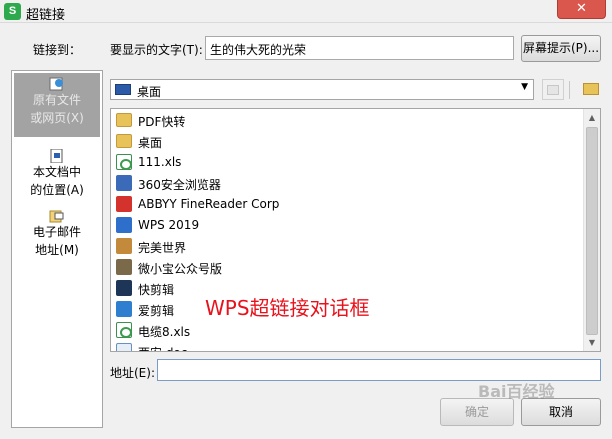  Describe the element at coordinates (322, 89) in the screenshot. I see `look-in-folder-select: 桌面 ▼` at that location.